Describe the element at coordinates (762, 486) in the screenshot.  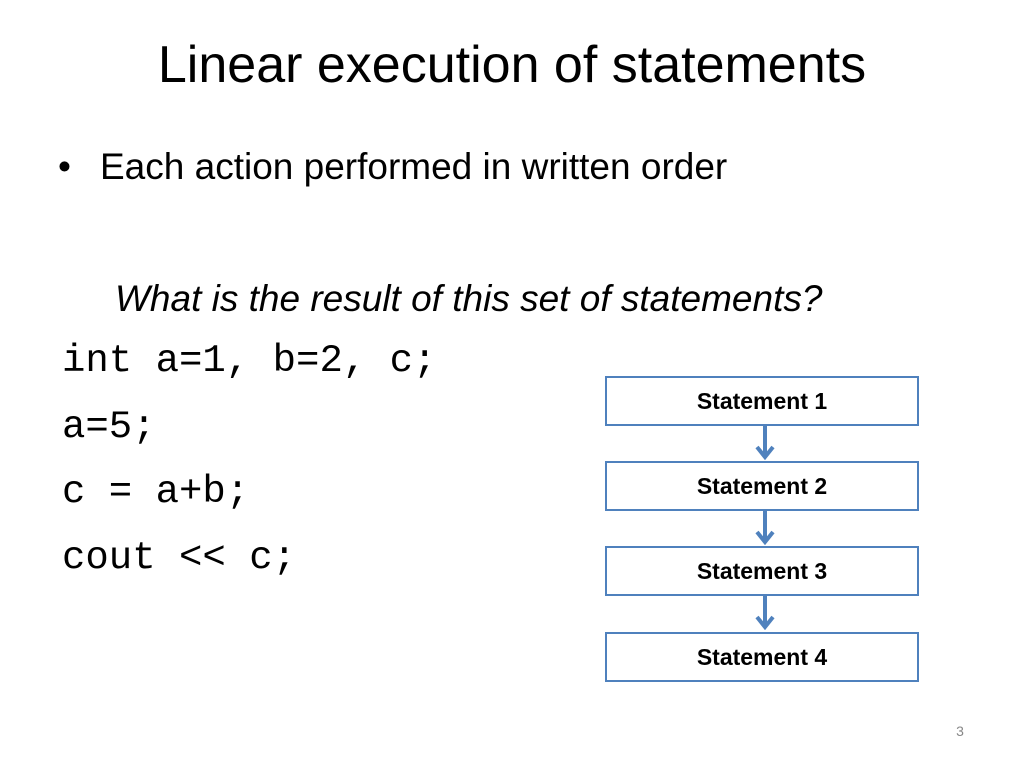
I see `flow-box-statement-2: Statement 2` at that location.